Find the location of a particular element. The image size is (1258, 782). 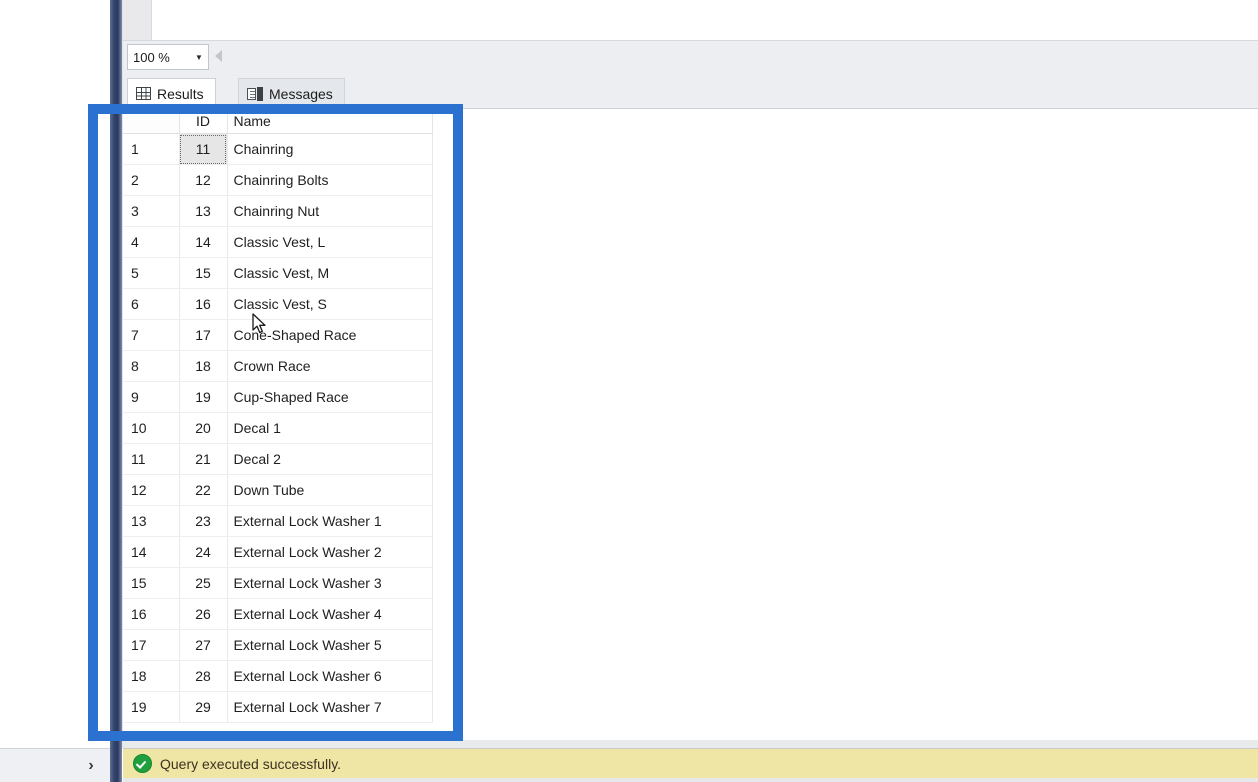

tab-messages-label: Messages is located at coordinates (301, 93).